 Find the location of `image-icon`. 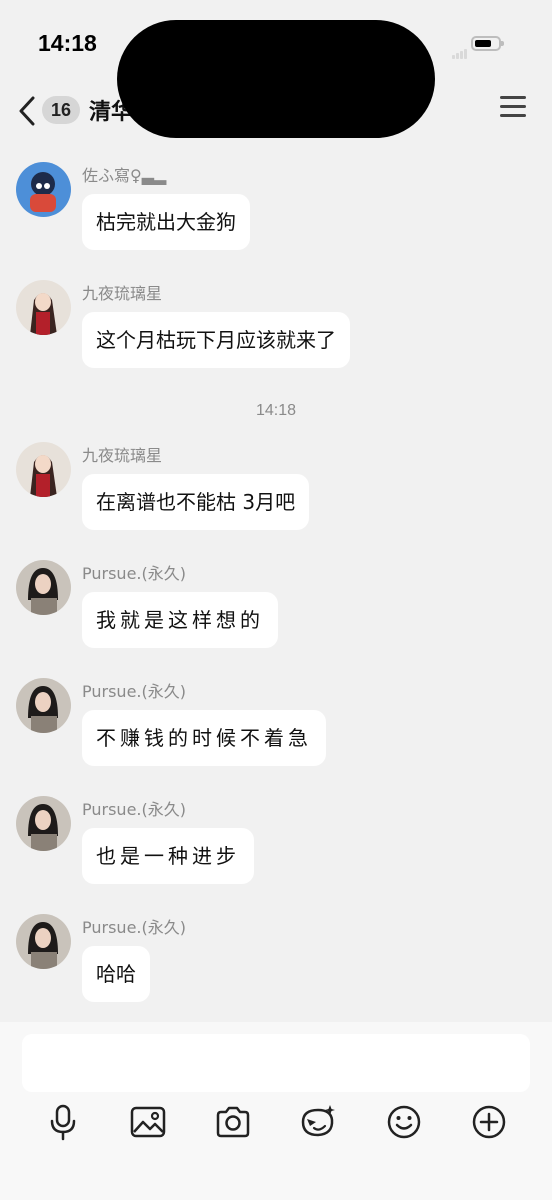

image-icon is located at coordinates (148, 1122).